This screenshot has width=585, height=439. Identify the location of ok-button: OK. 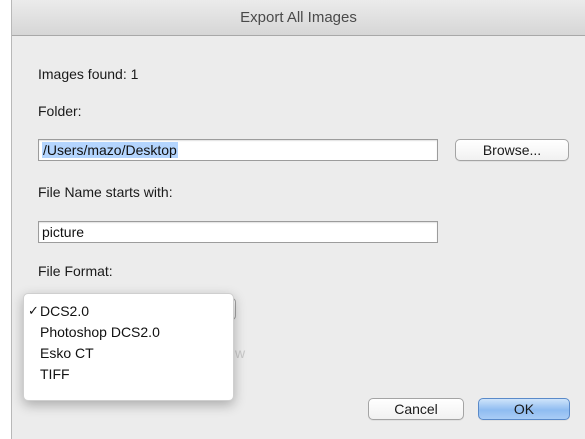
(524, 409).